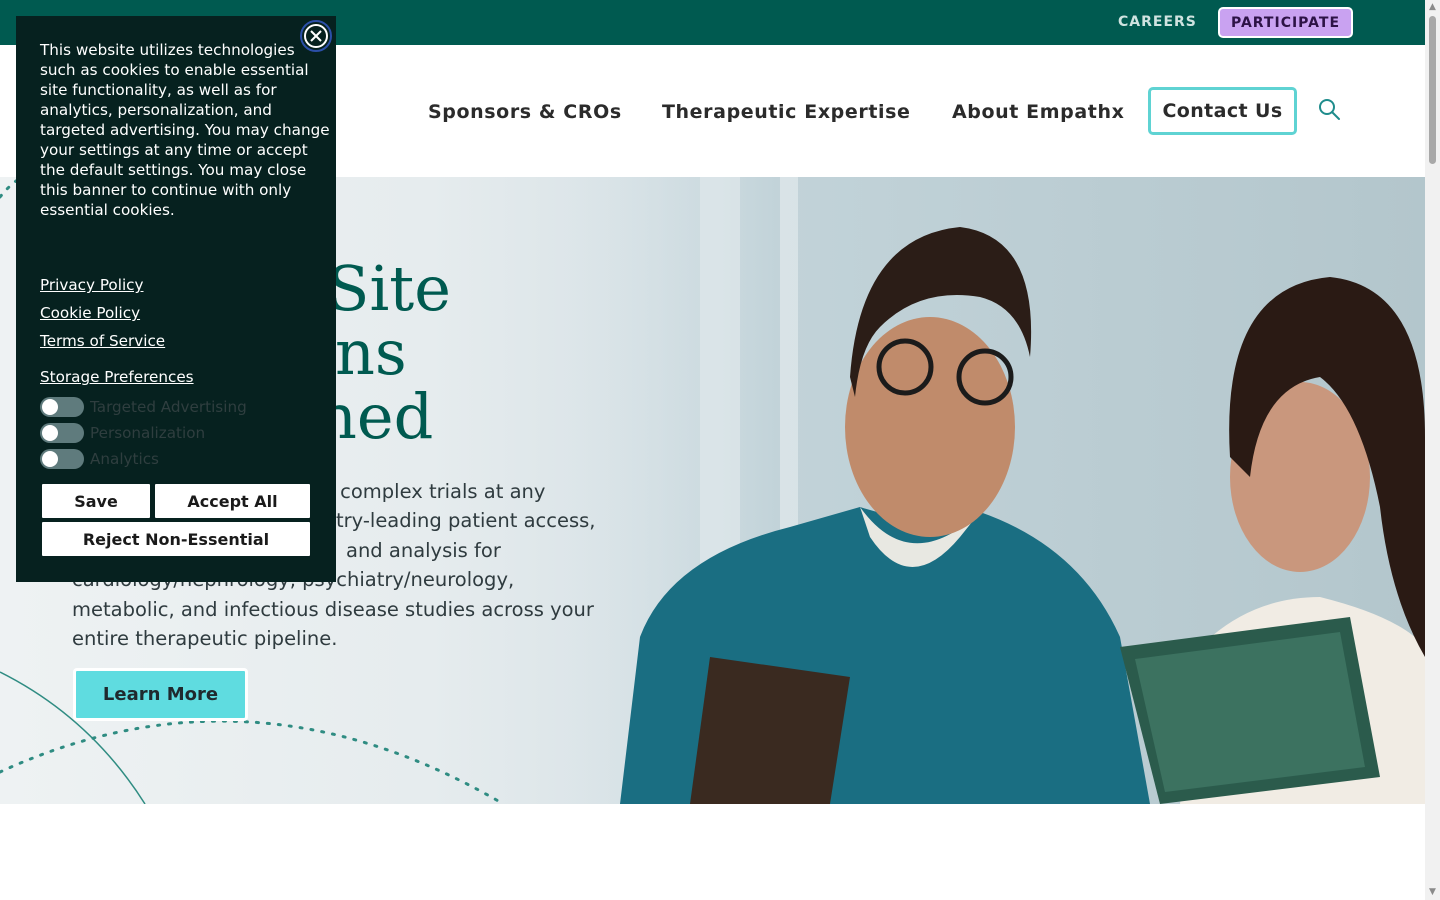 Image resolution: width=1440 pixels, height=900 pixels. I want to click on toggle-label: Analytics, so click(124, 459).